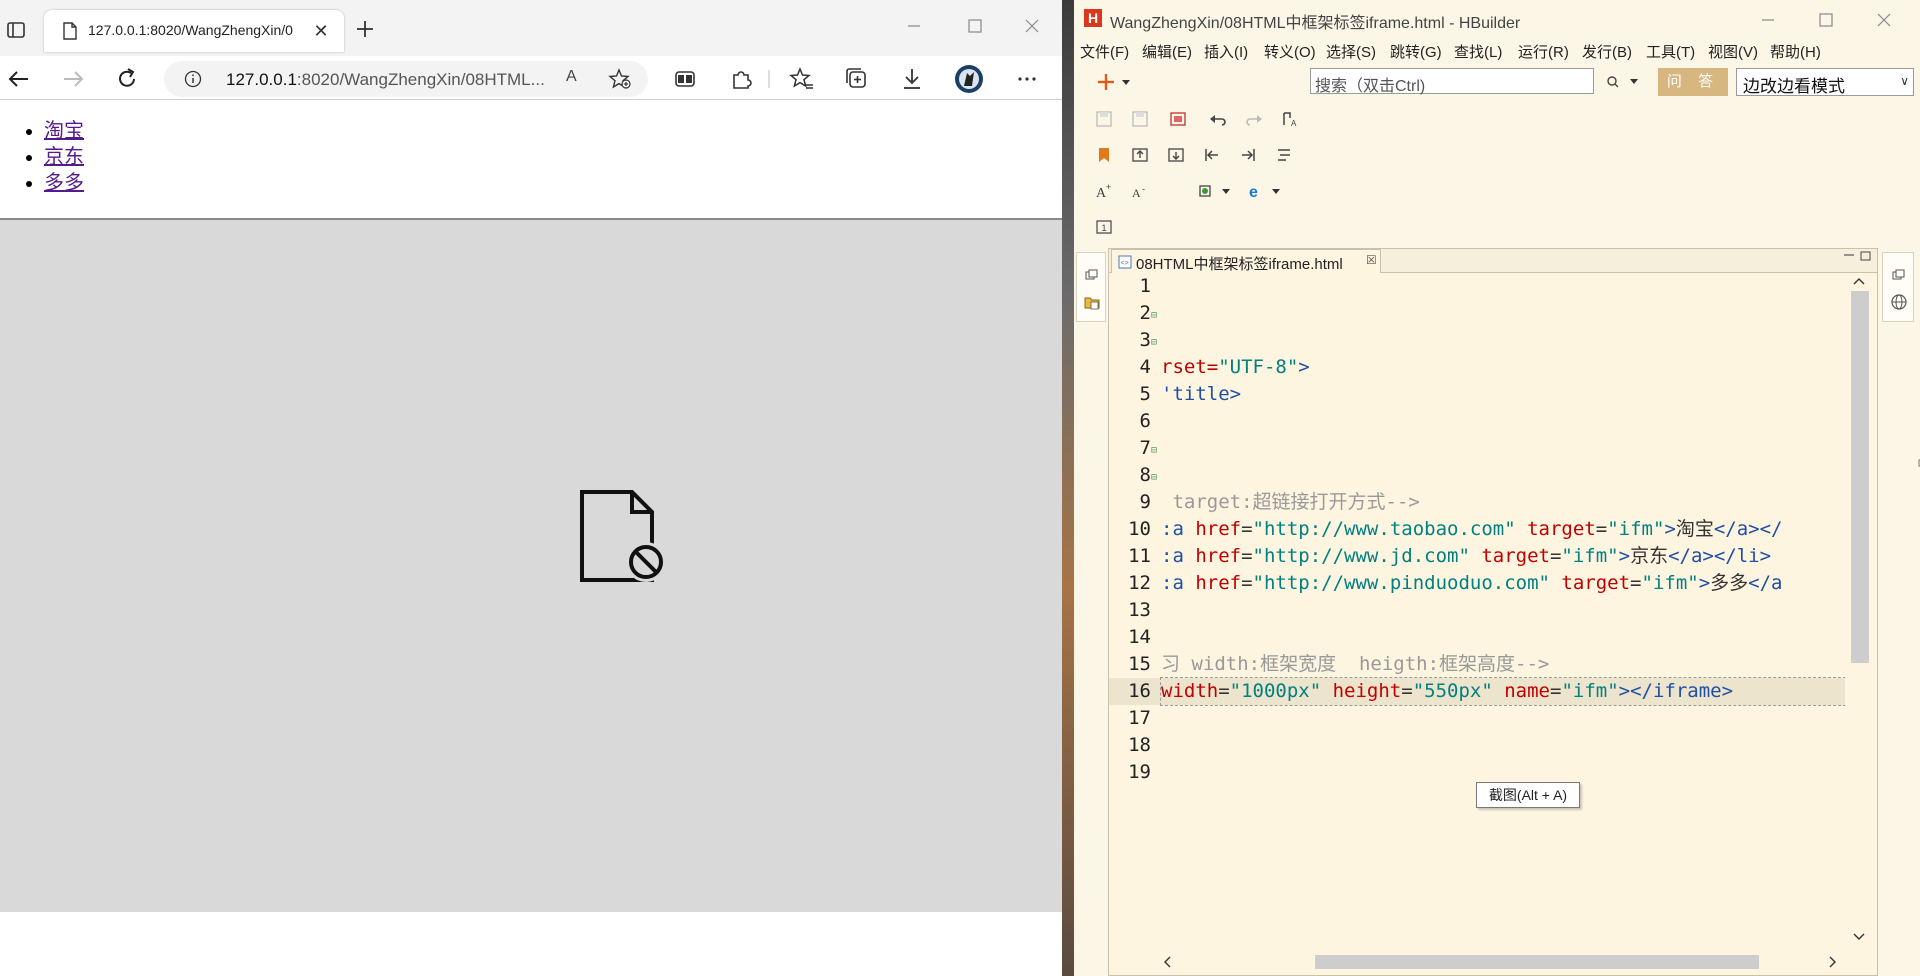 This screenshot has height=976, width=1920. Describe the element at coordinates (914, 26) in the screenshot. I see `minimize-button` at that location.